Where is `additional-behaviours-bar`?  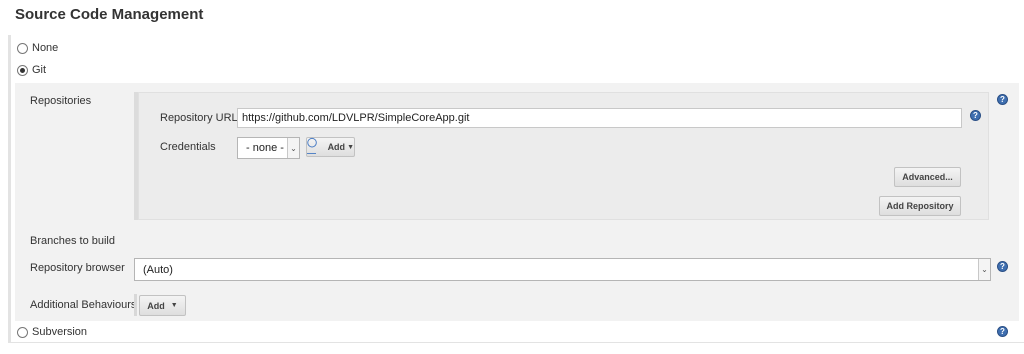 additional-behaviours-bar is located at coordinates (135, 305).